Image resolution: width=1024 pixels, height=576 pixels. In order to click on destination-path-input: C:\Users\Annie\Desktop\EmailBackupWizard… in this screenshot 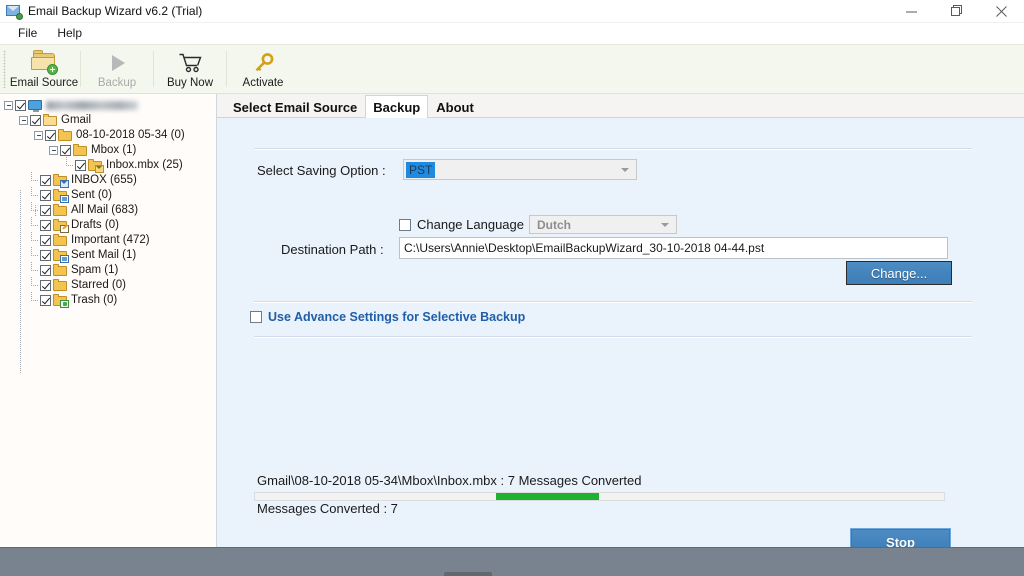, I will do `click(673, 248)`.